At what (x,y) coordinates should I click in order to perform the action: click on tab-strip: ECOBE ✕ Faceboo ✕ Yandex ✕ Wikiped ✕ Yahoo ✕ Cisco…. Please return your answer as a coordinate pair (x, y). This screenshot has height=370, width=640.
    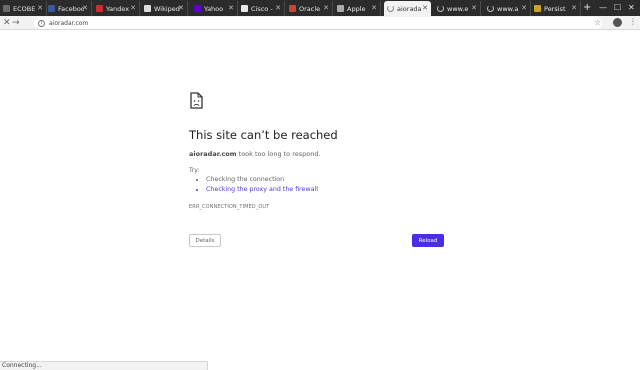
    Looking at the image, I should click on (320, 8).